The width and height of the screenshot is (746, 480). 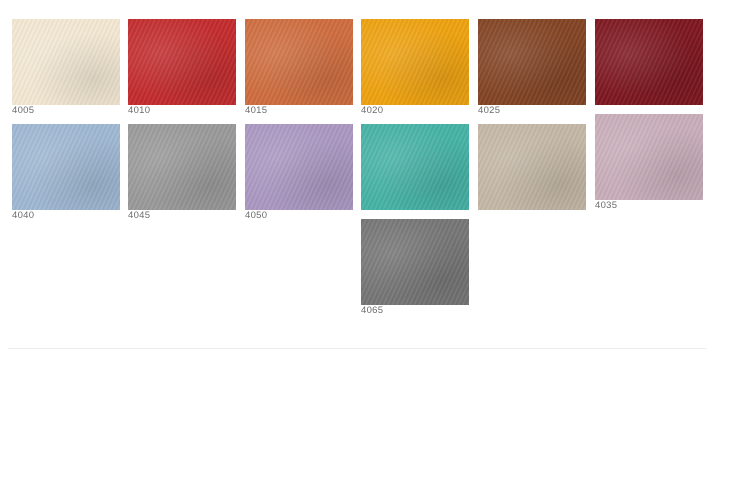 I want to click on swatch-4065: 4065, so click(x=415, y=267).